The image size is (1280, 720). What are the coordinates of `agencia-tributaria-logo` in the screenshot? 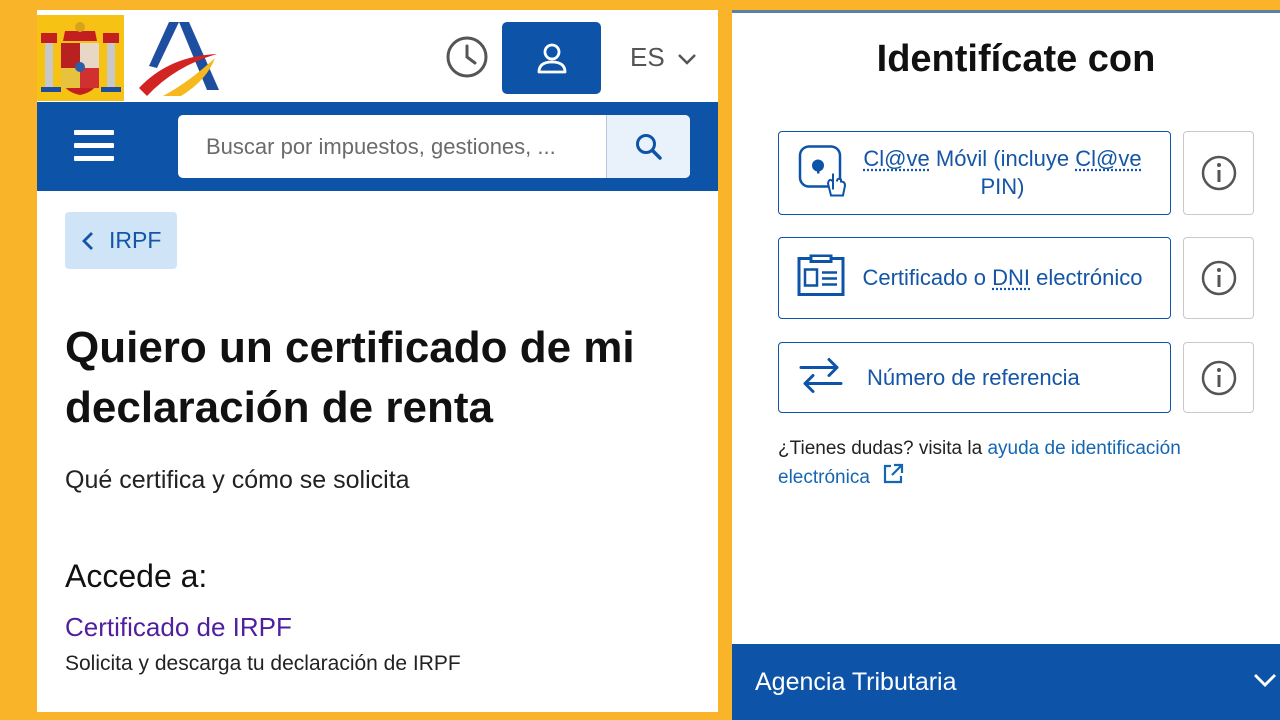 It's located at (178, 59).